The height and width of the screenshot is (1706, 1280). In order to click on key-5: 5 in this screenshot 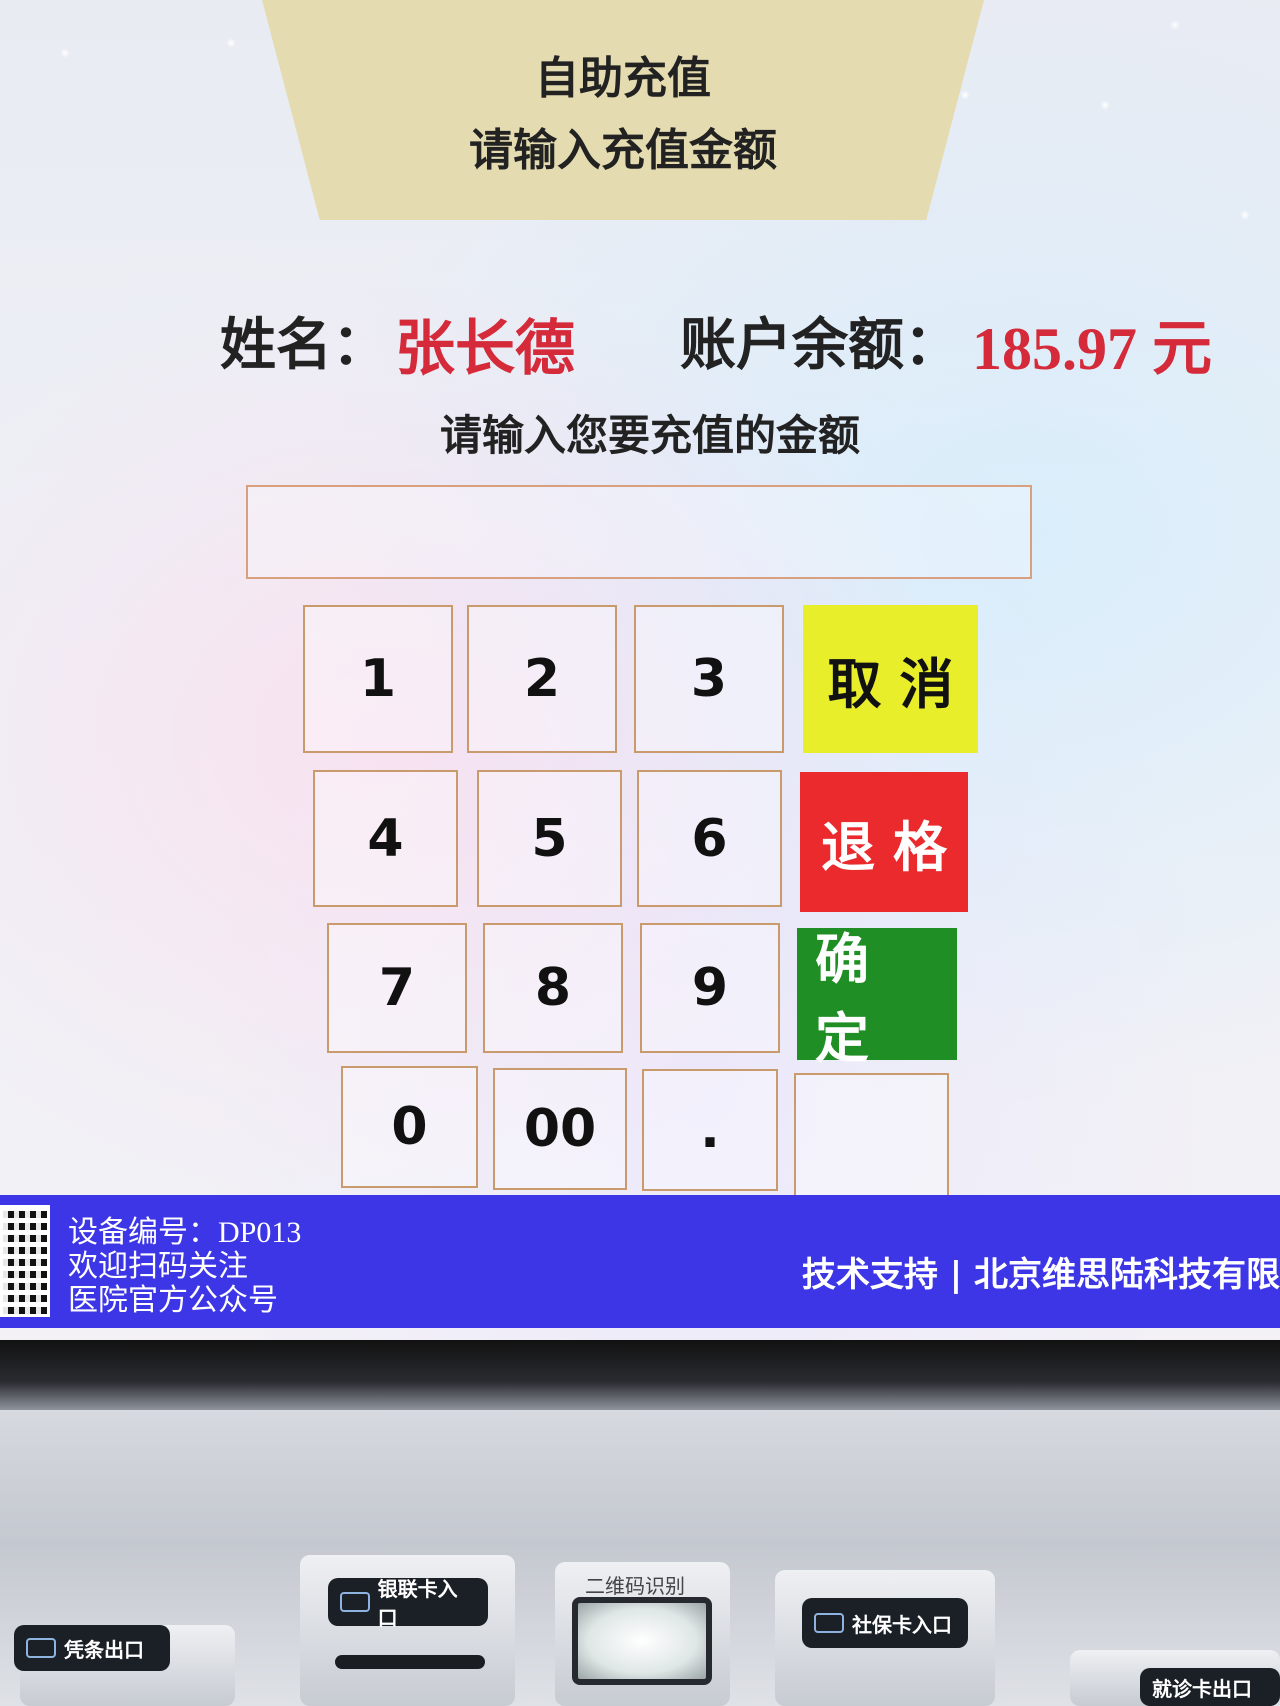, I will do `click(549, 838)`.